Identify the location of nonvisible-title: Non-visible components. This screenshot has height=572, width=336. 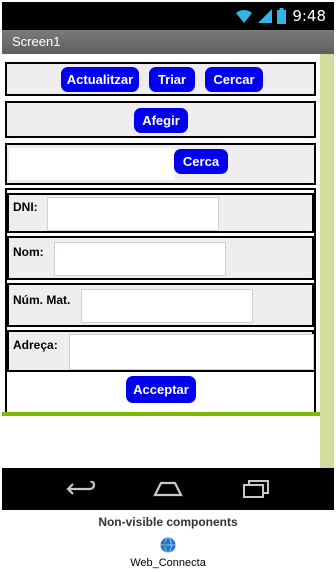
(168, 522).